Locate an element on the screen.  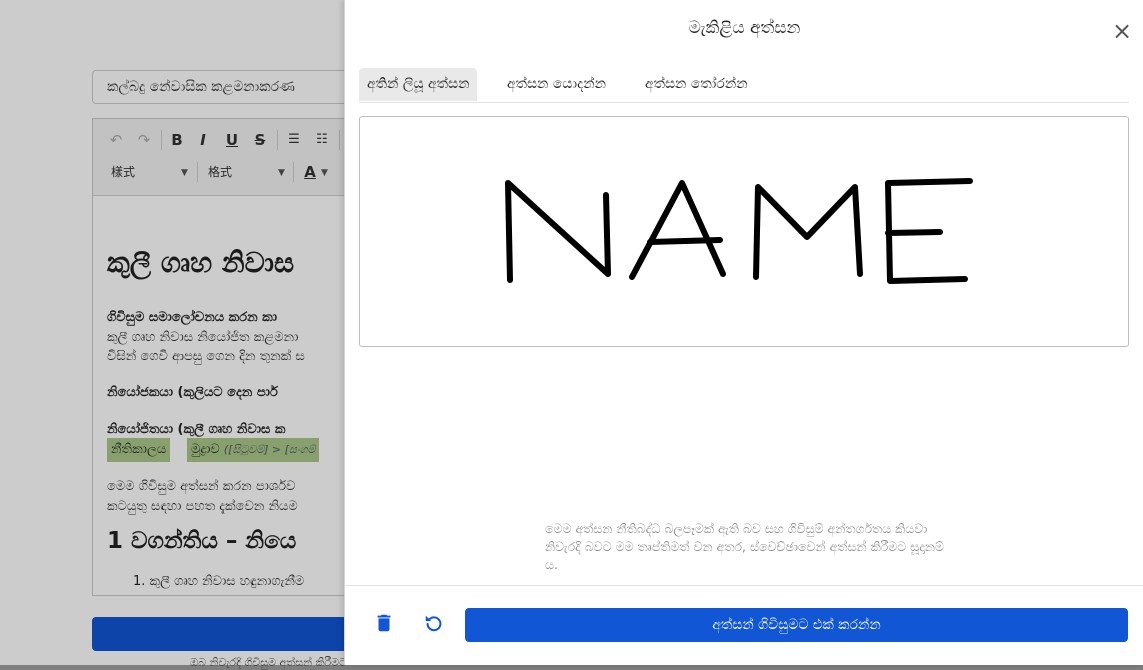
tab-handwritten: අතින් ලියූ අත්සන is located at coordinates (418, 84).